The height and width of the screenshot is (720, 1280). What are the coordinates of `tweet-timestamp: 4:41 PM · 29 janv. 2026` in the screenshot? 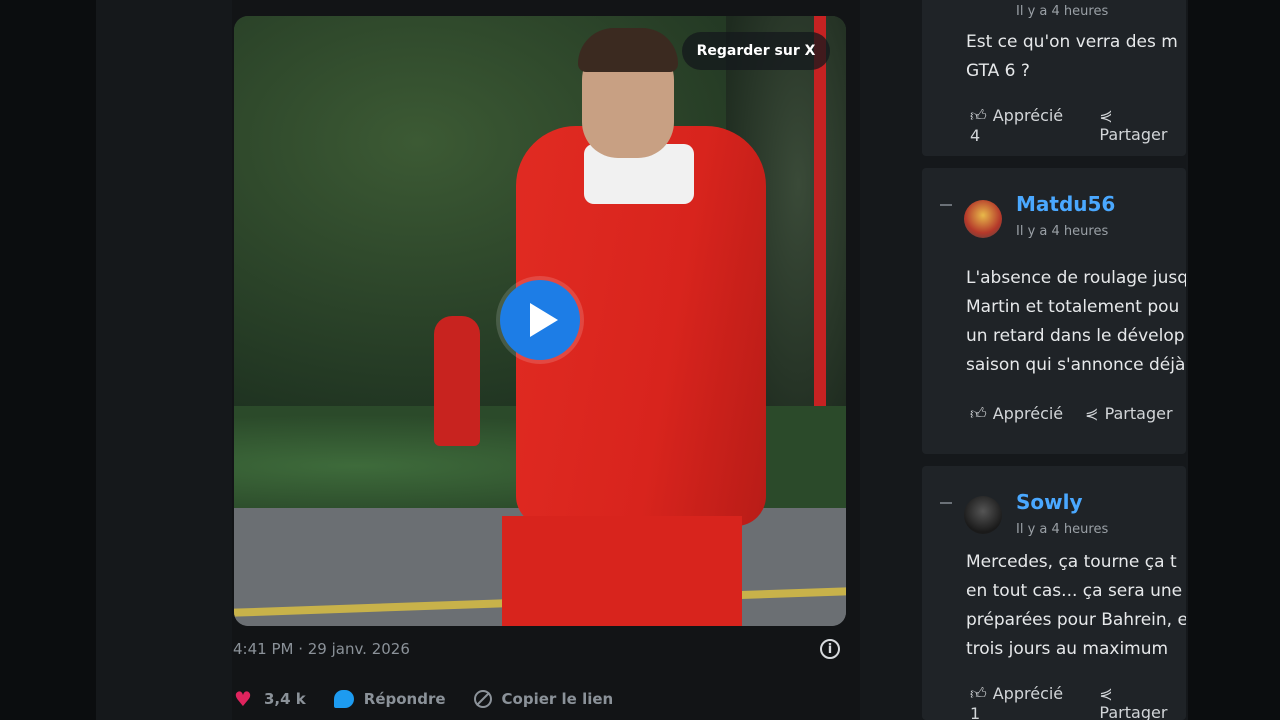 It's located at (321, 649).